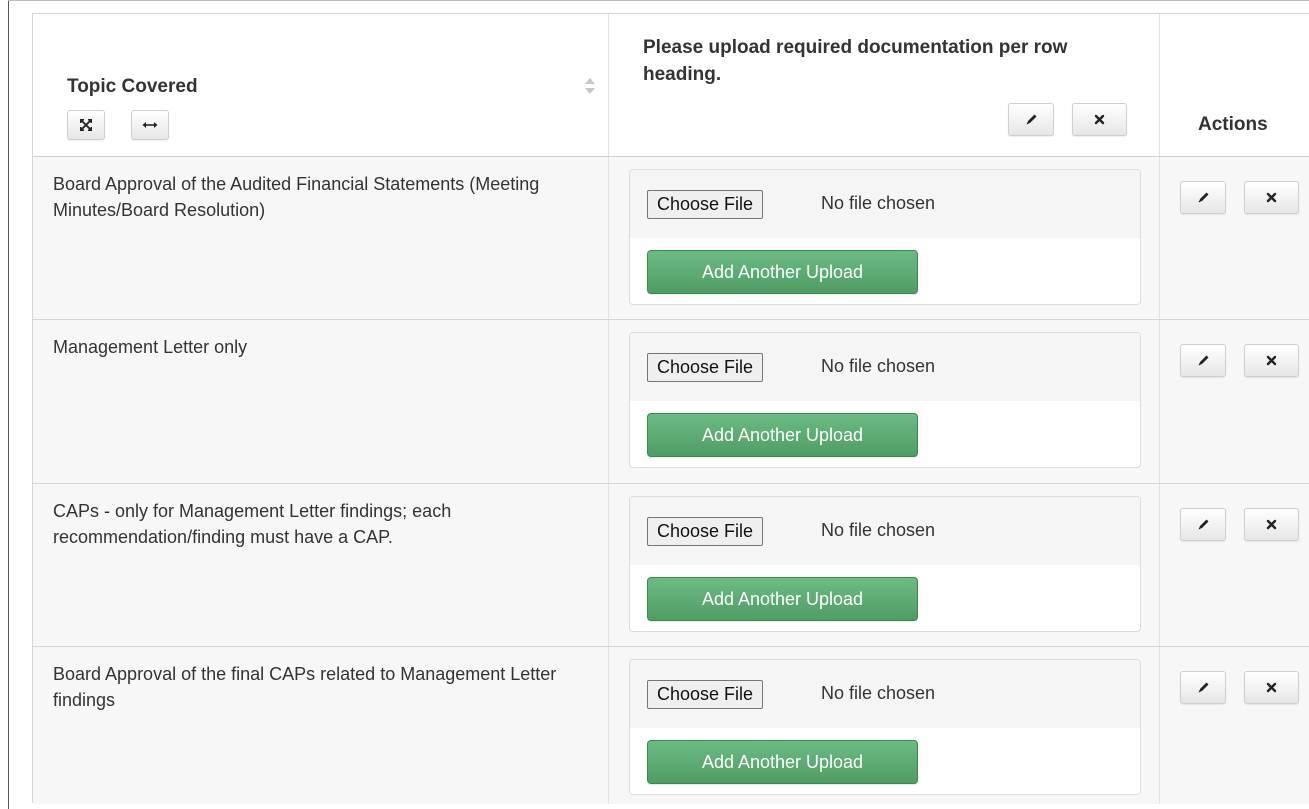 The height and width of the screenshot is (809, 1309). I want to click on resize-columns-button, so click(150, 125).